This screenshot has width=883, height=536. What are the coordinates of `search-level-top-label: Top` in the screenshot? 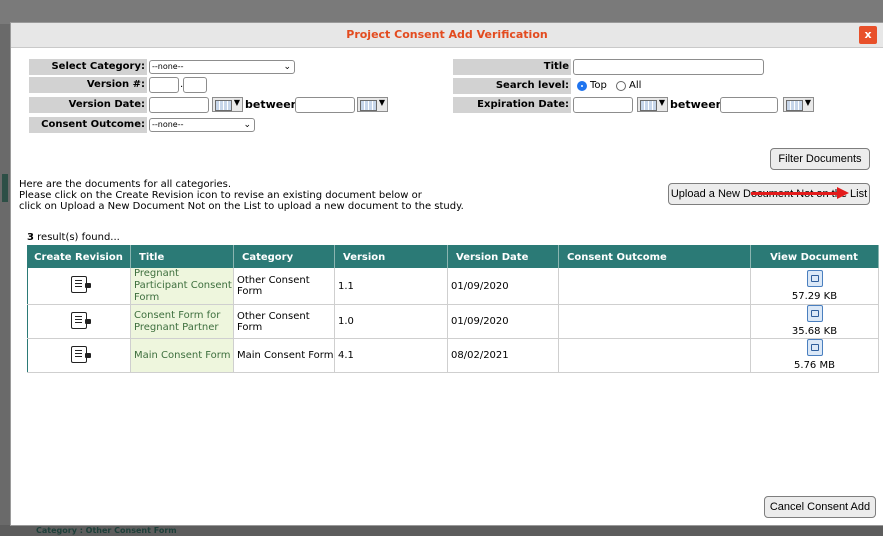 It's located at (598, 85).